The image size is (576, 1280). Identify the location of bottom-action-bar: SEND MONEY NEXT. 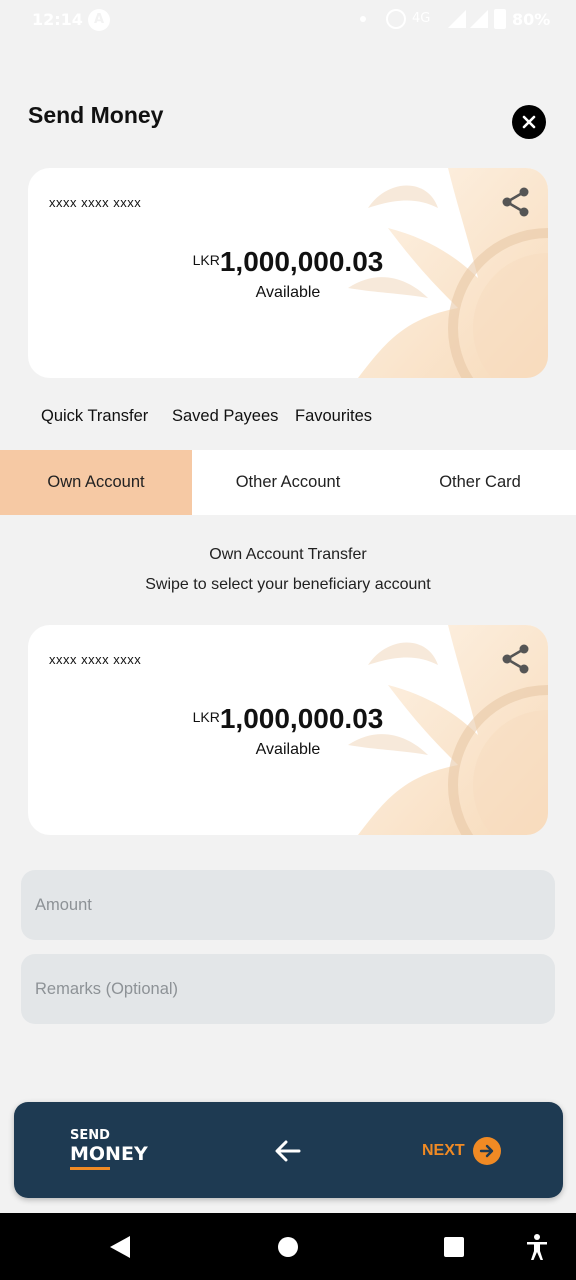
(288, 1150).